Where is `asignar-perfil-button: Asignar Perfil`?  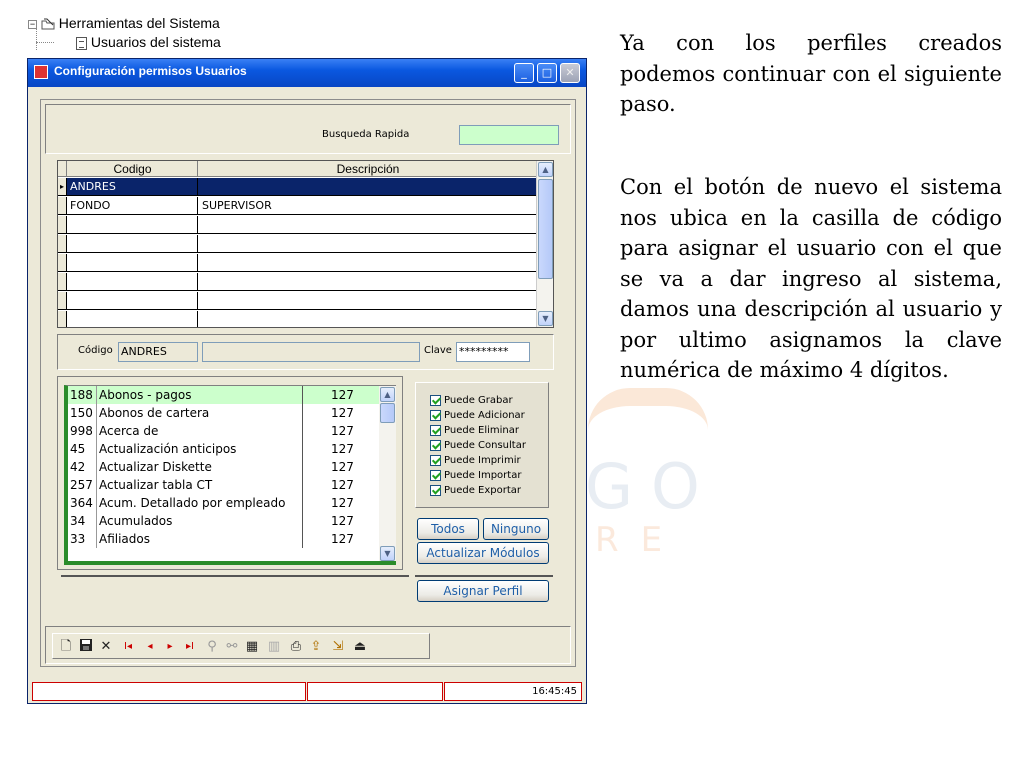 asignar-perfil-button: Asignar Perfil is located at coordinates (483, 591).